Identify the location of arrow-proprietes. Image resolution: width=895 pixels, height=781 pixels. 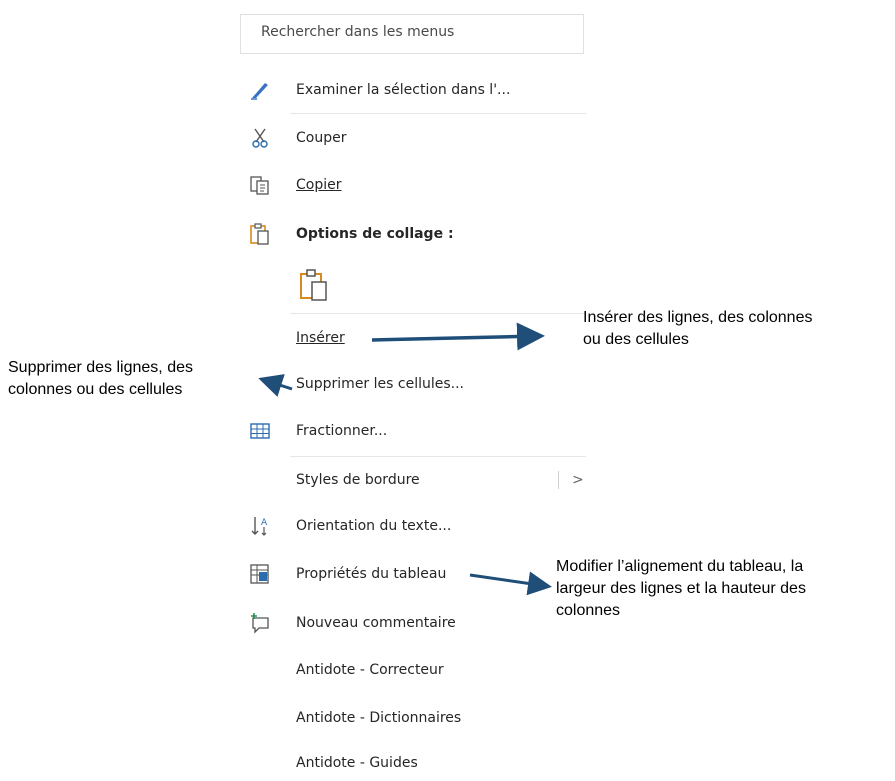
(510, 583).